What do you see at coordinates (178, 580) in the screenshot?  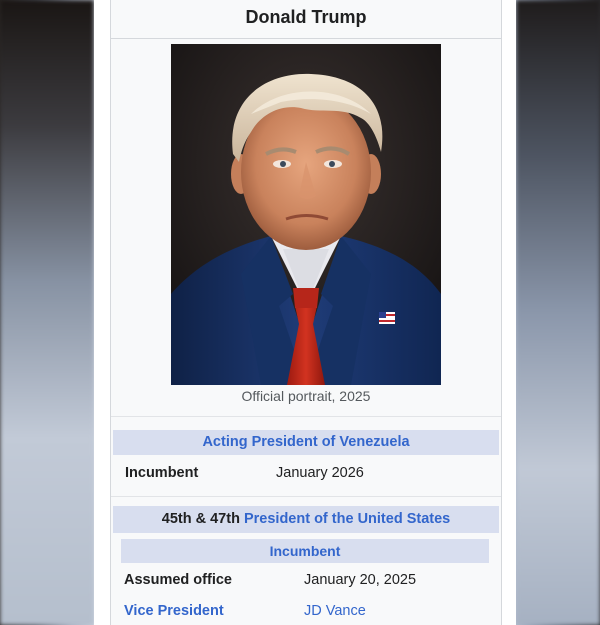 I see `assumed-office-label: Assumed office` at bounding box center [178, 580].